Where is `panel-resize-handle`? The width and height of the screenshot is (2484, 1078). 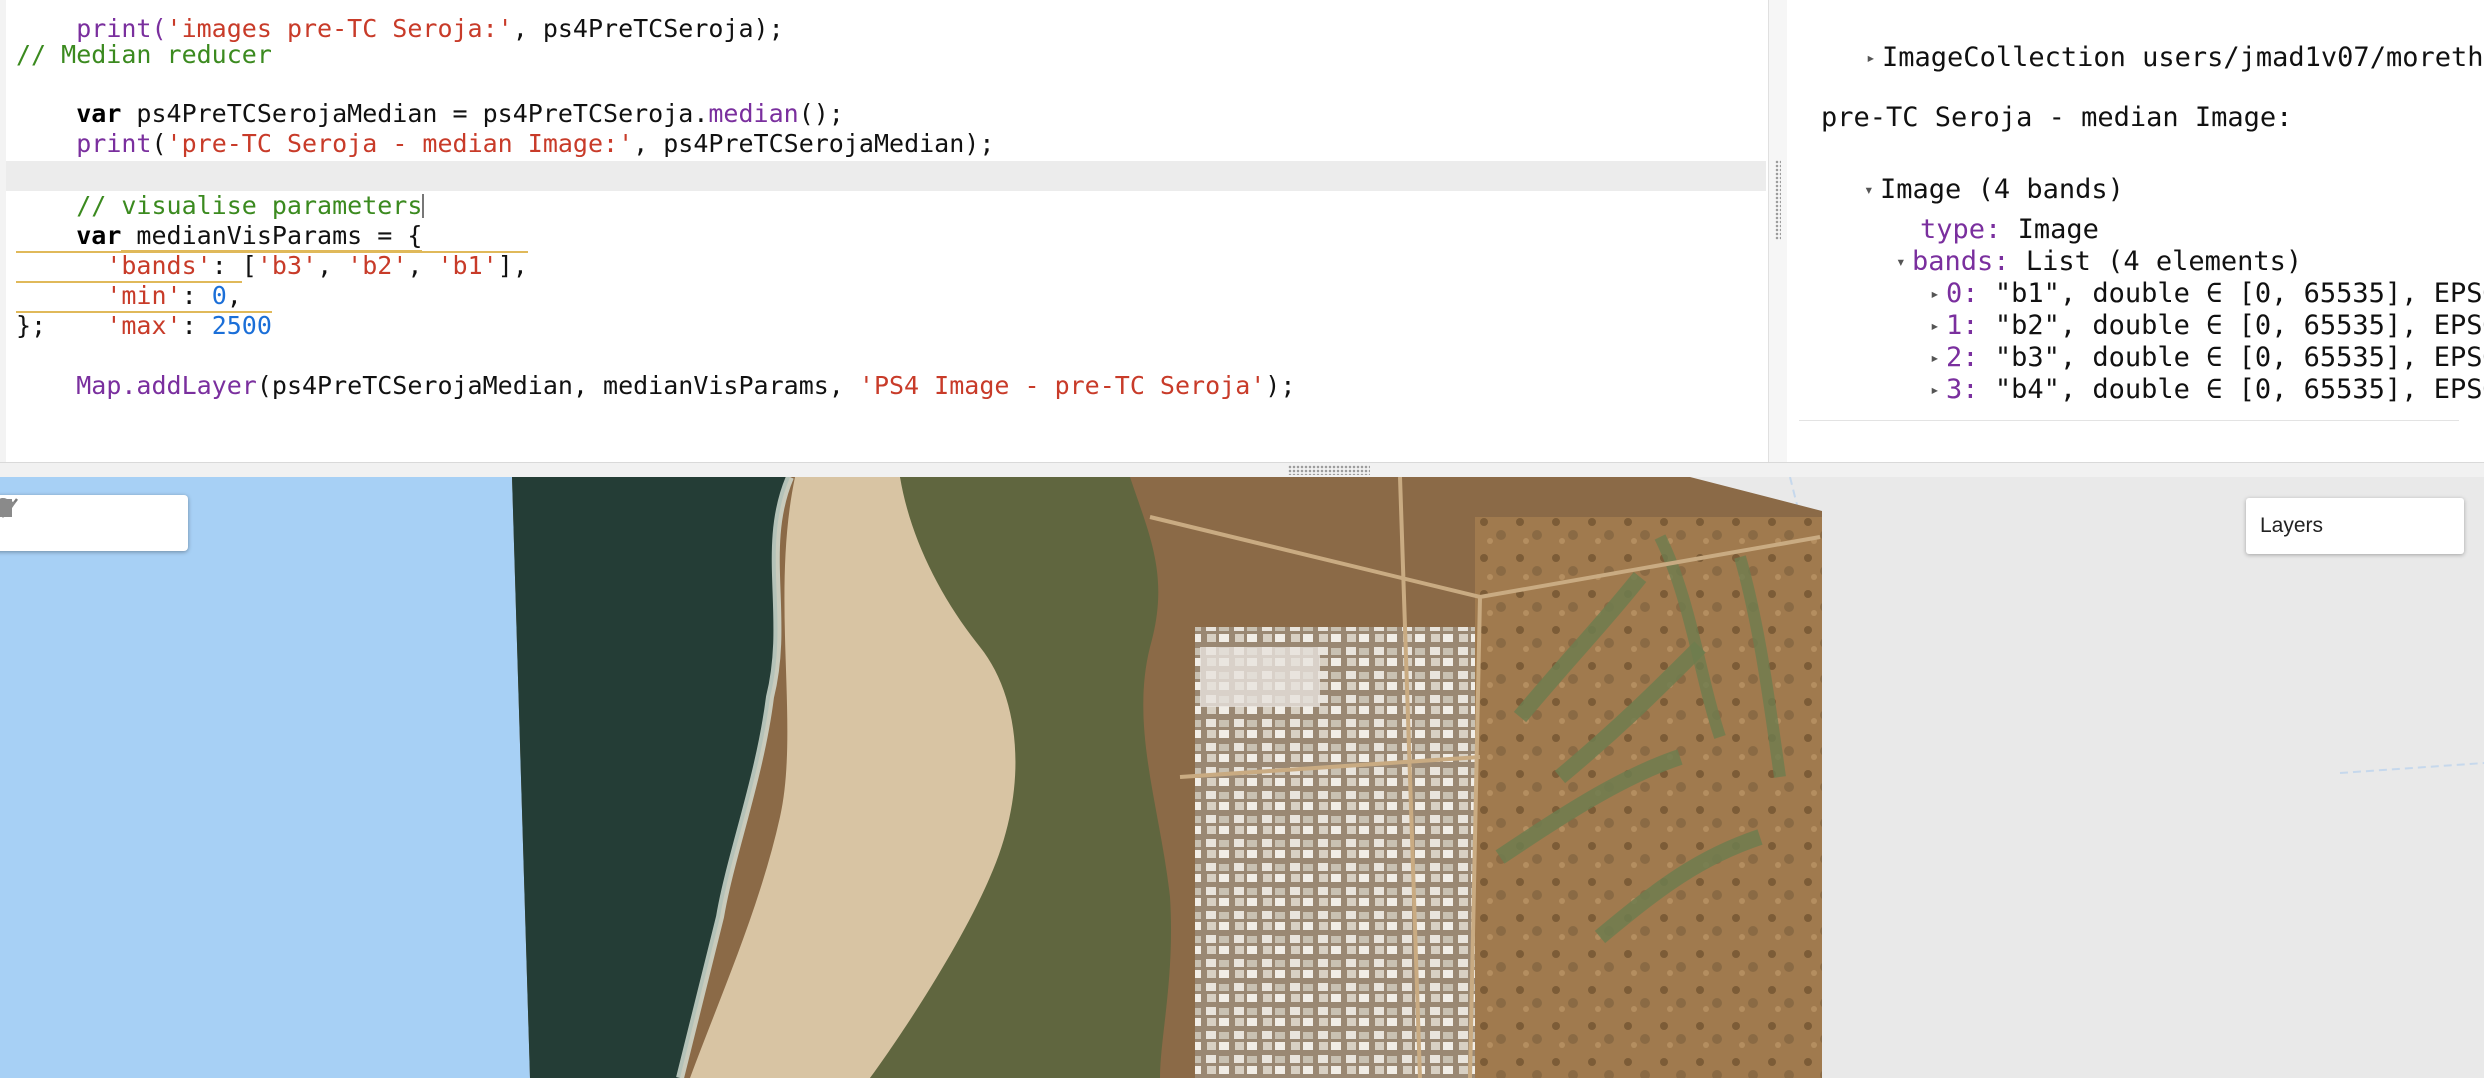 panel-resize-handle is located at coordinates (1242, 470).